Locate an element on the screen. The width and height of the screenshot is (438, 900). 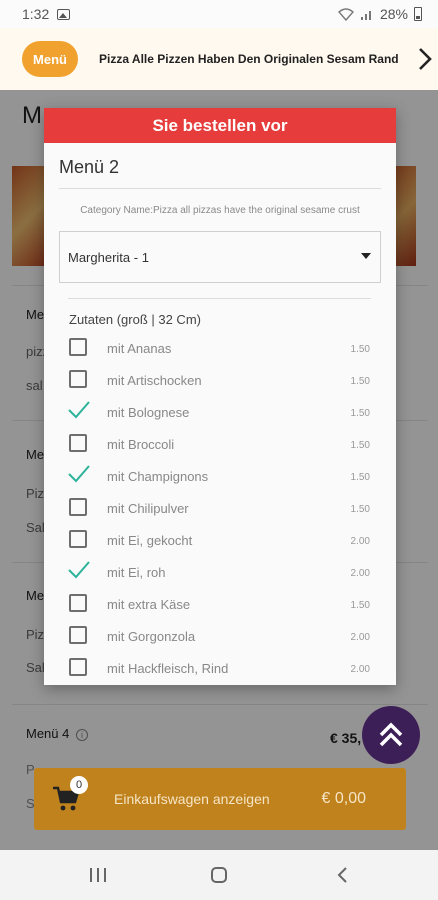
view-cart-button: 0 Einkaufswagen anzeigen € 0,00 is located at coordinates (220, 799).